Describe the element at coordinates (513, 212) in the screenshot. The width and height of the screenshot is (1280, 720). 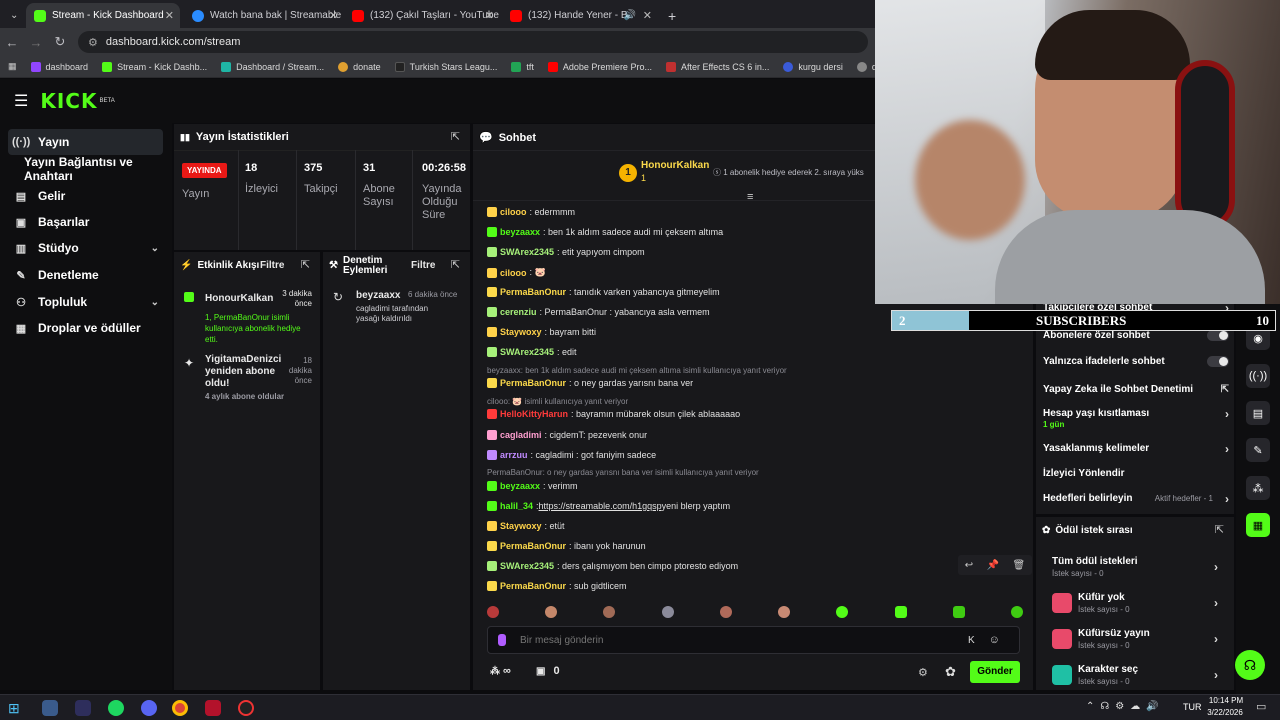
I see `chat-username: cilooo` at that location.